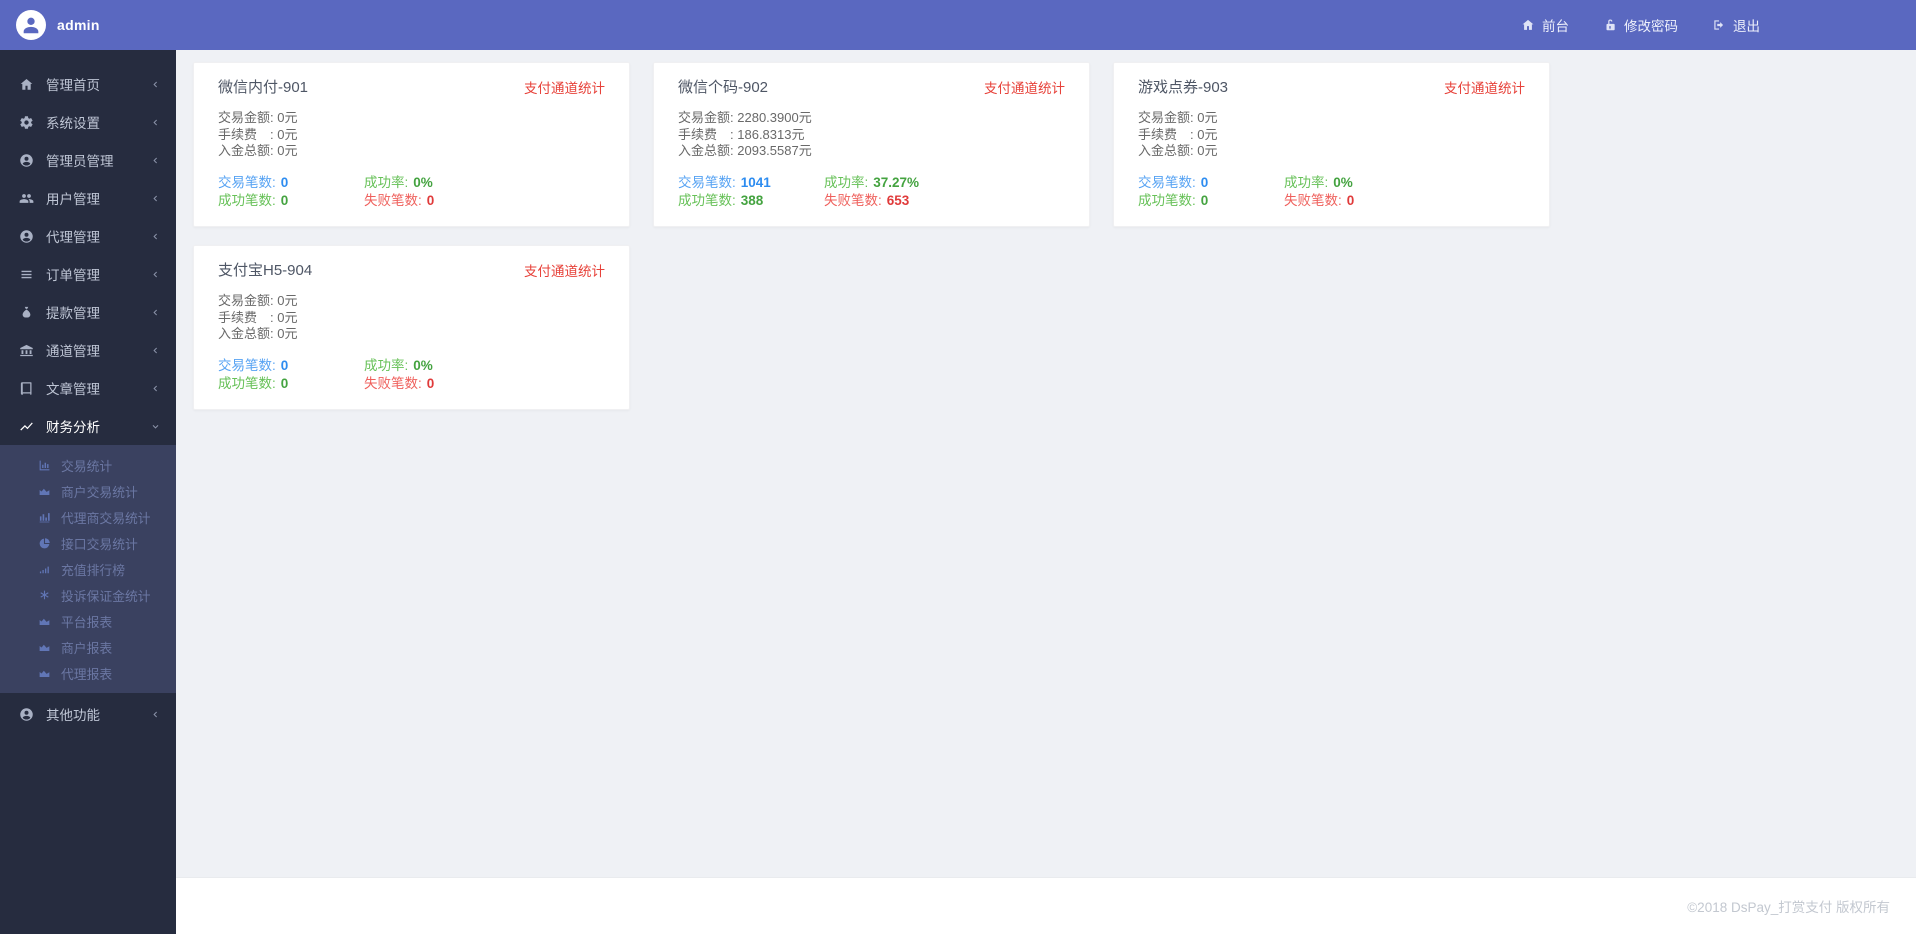  I want to click on sidebar-subitem-transaction-stats: 交易统计, so click(88, 465).